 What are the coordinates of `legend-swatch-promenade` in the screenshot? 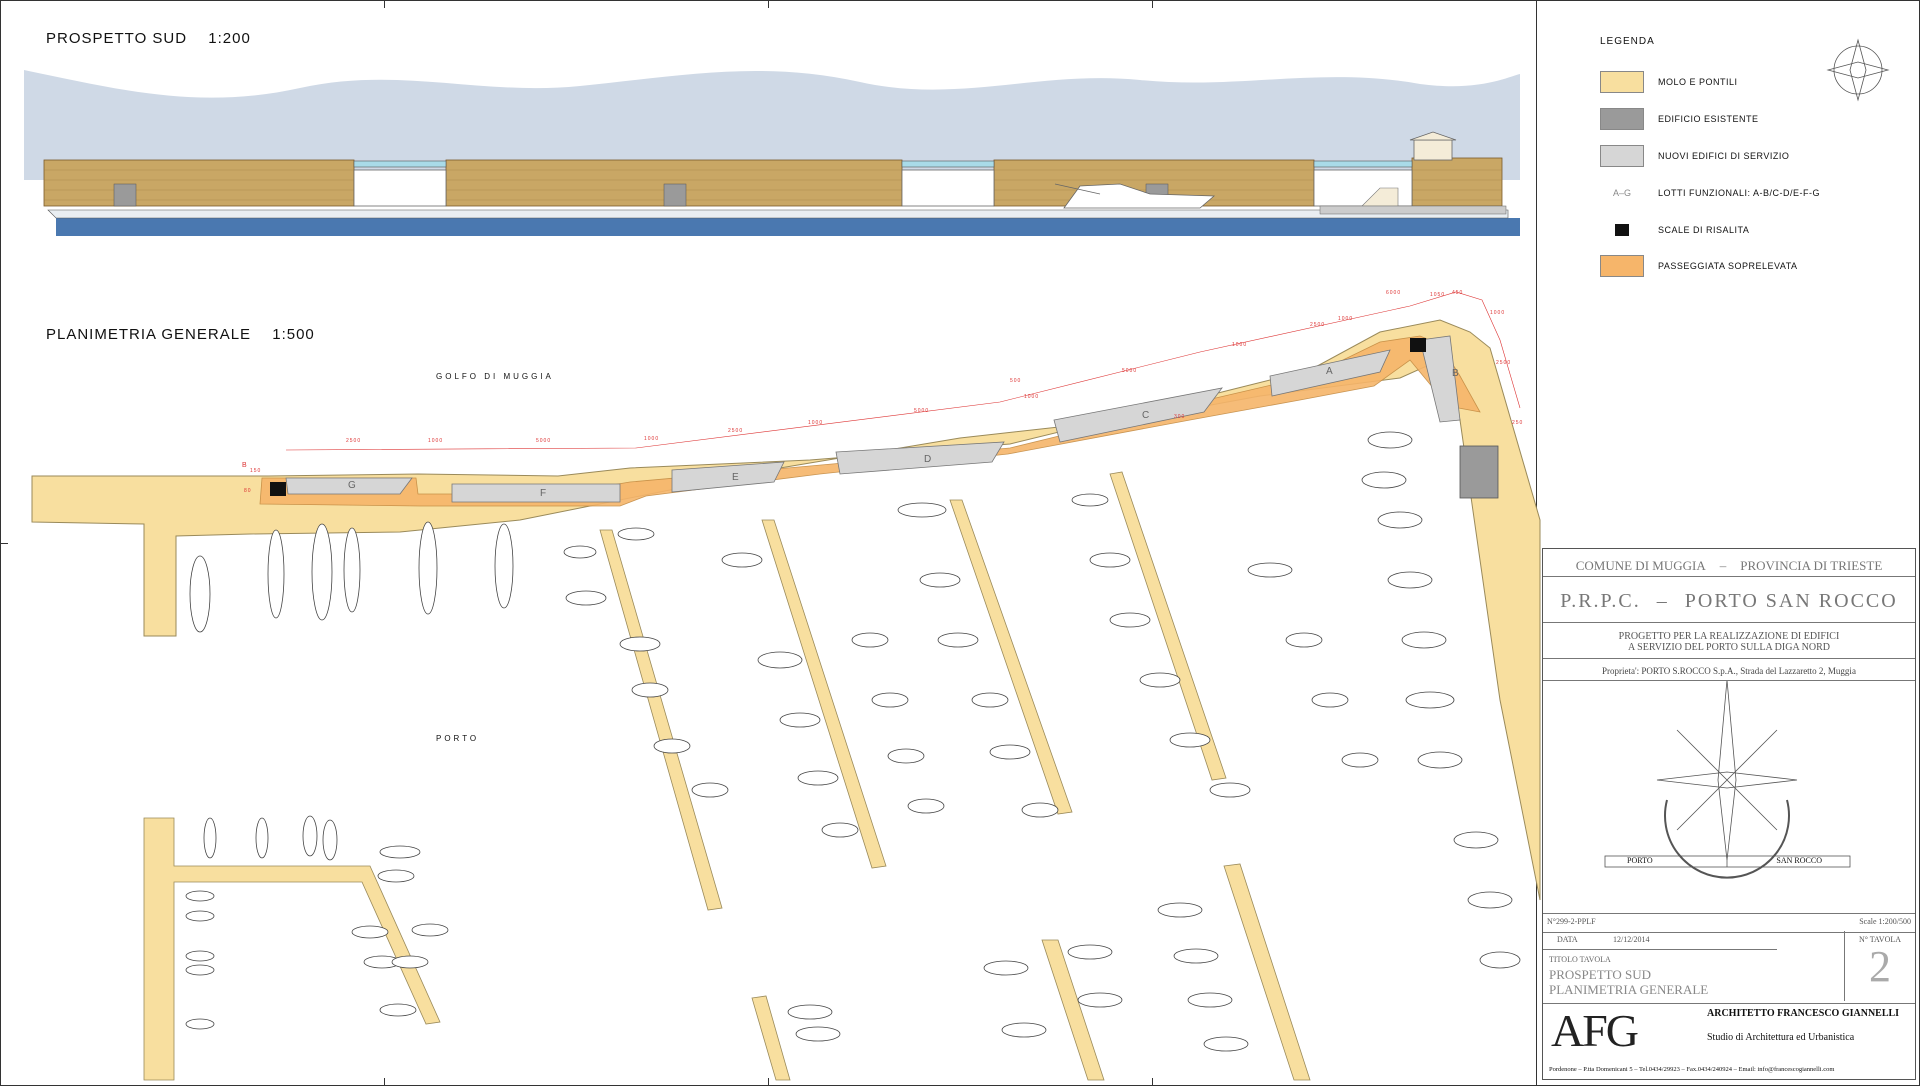 It's located at (1622, 266).